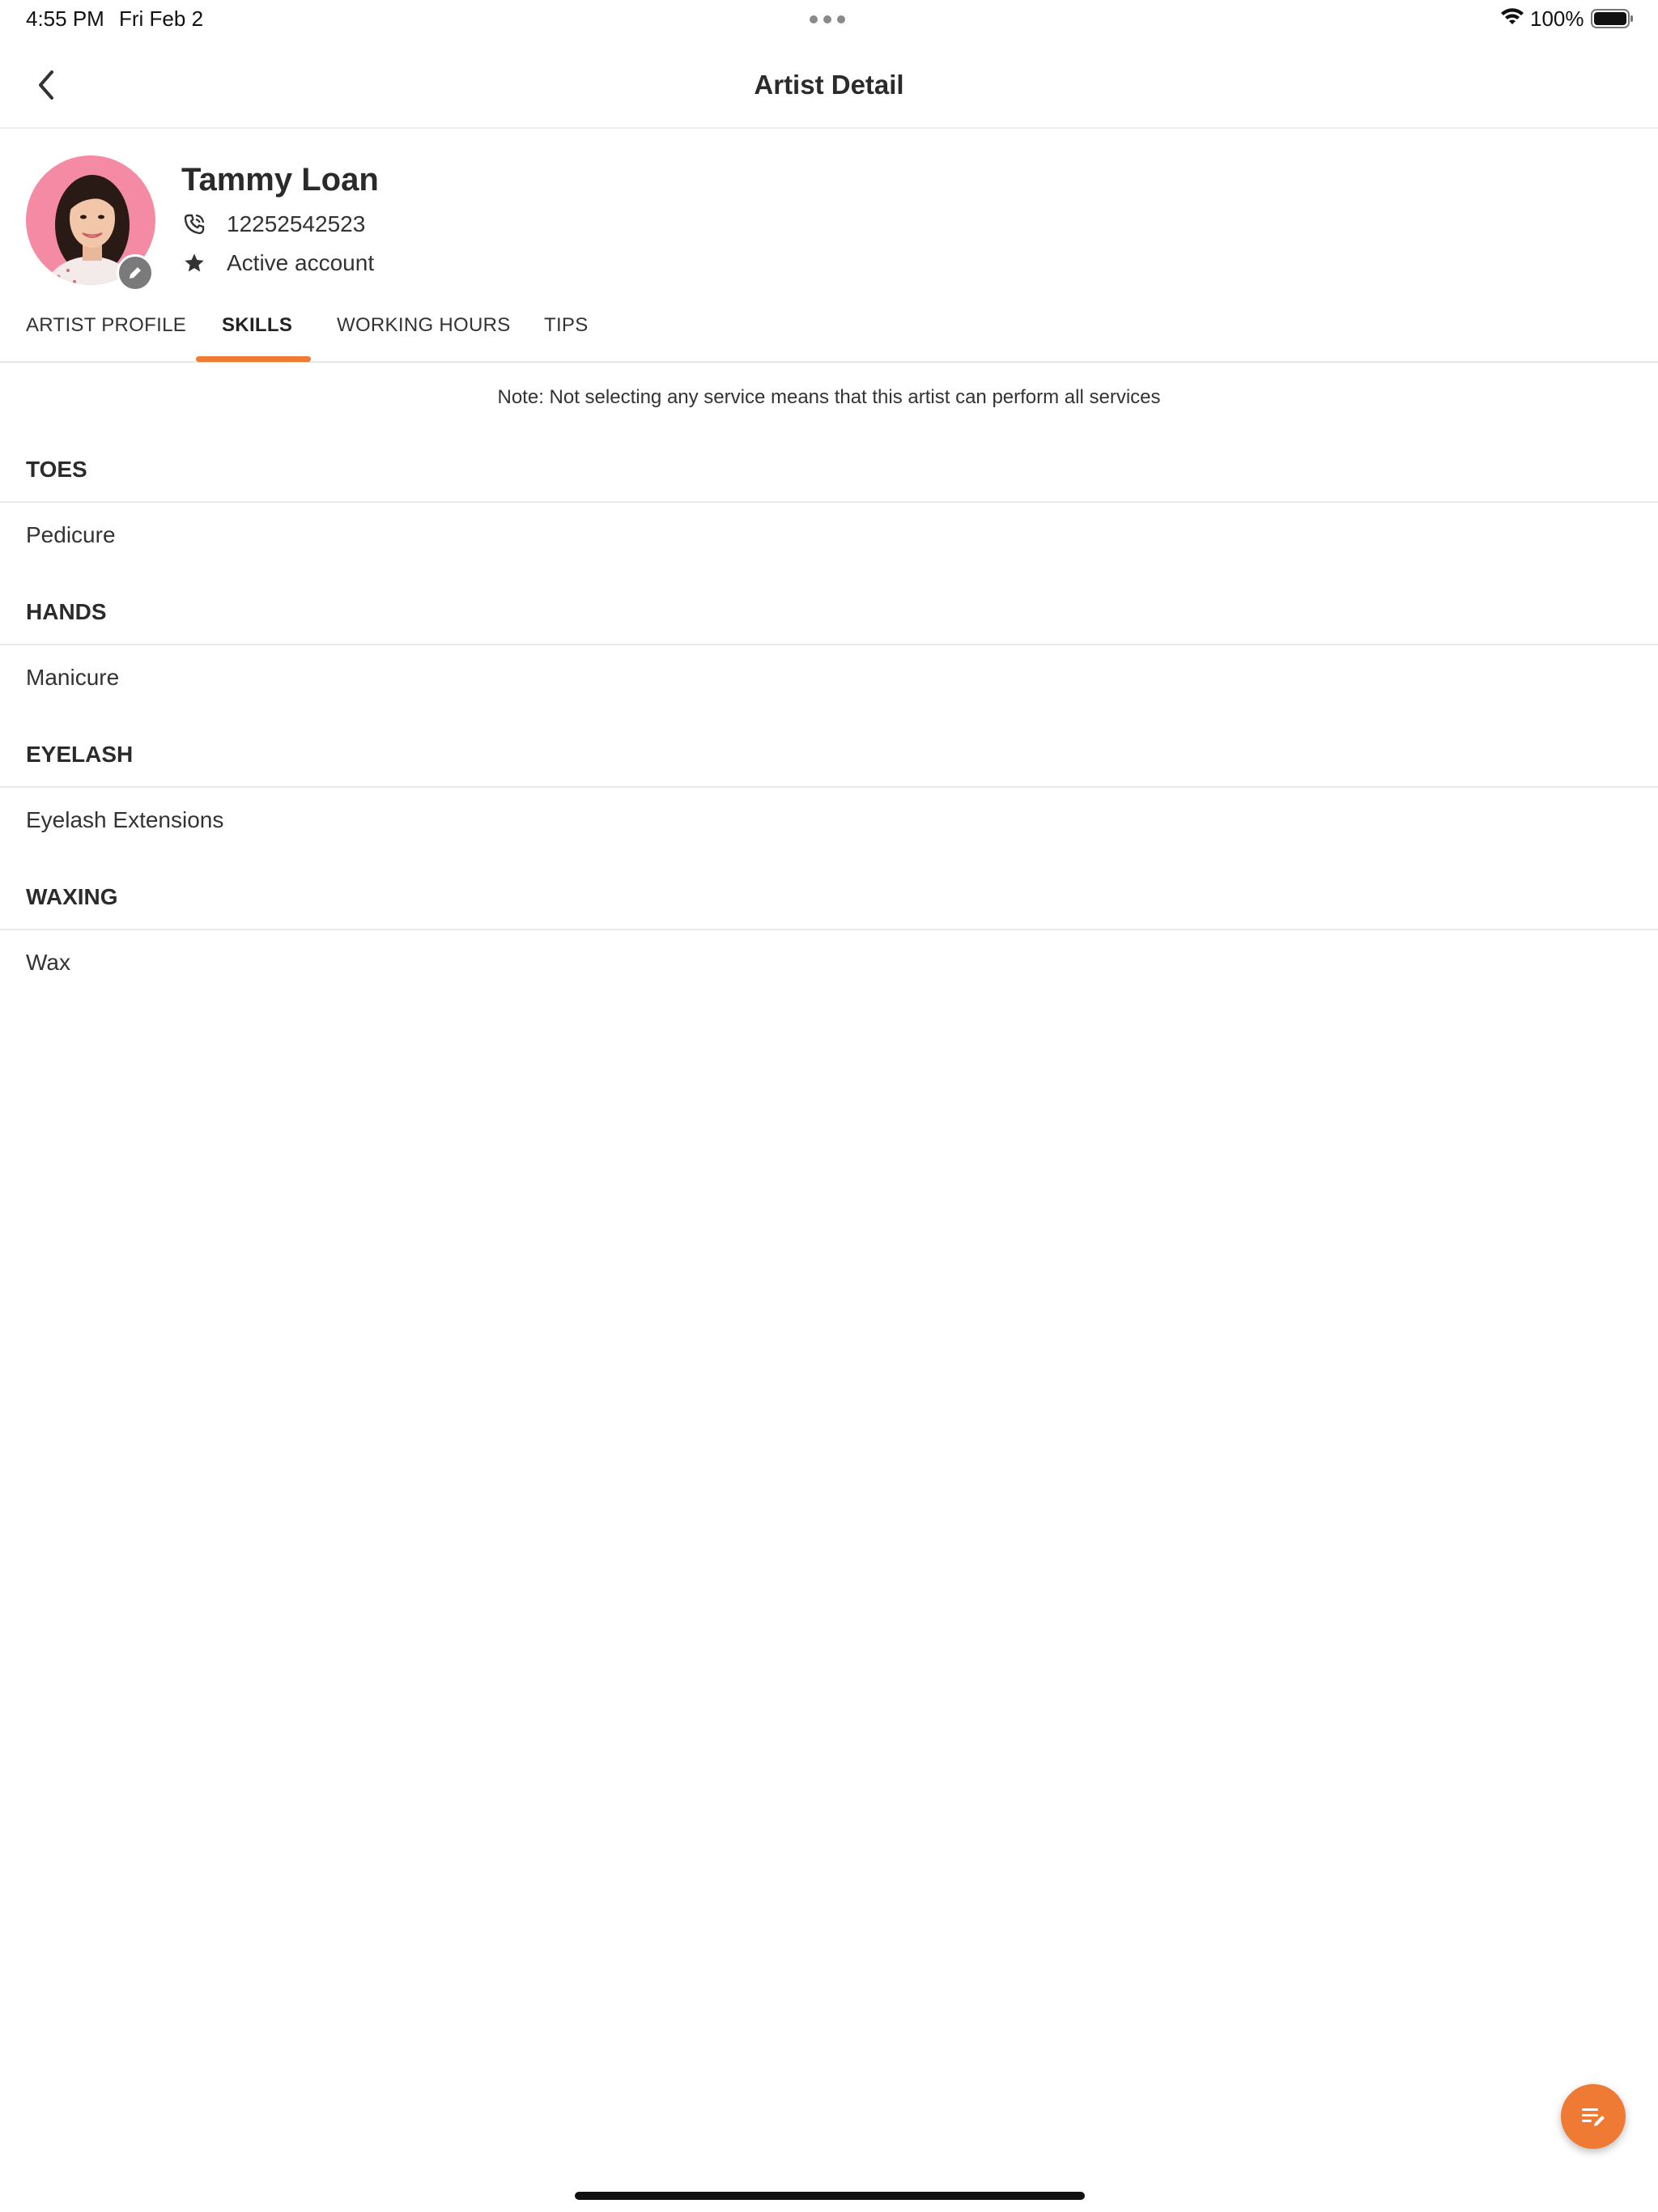 The width and height of the screenshot is (1658, 2212). Describe the element at coordinates (829, 468) in the screenshot. I see `group-header: TOES` at that location.